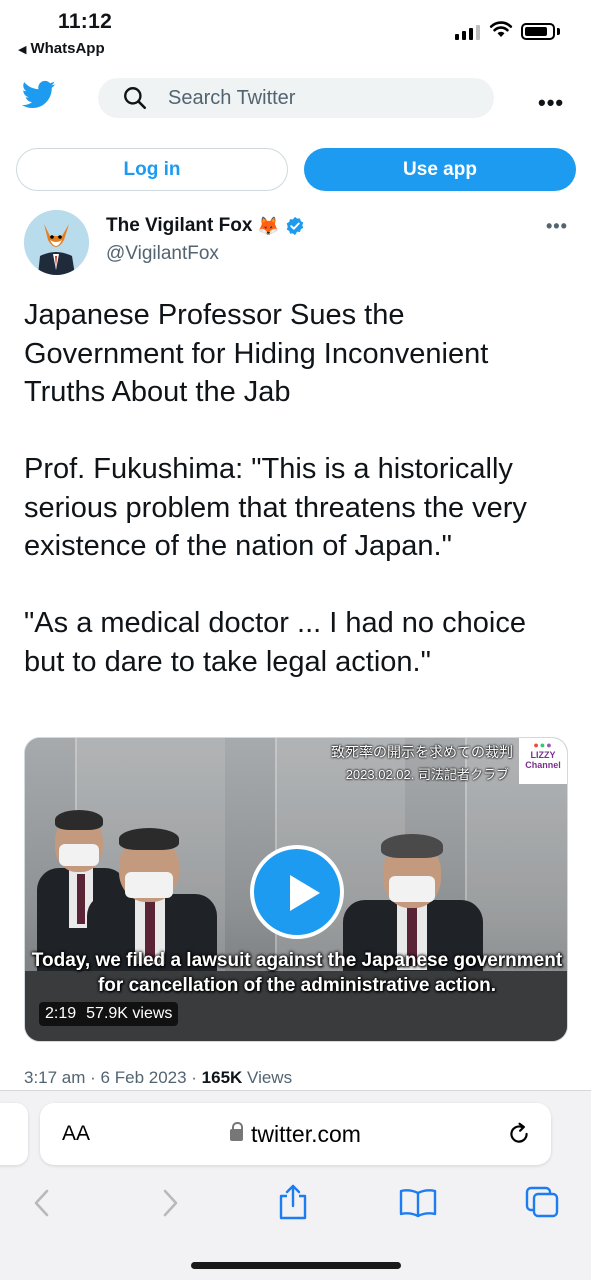 This screenshot has height=1280, width=591. I want to click on twitter-top-bar: •••, so click(295, 100).